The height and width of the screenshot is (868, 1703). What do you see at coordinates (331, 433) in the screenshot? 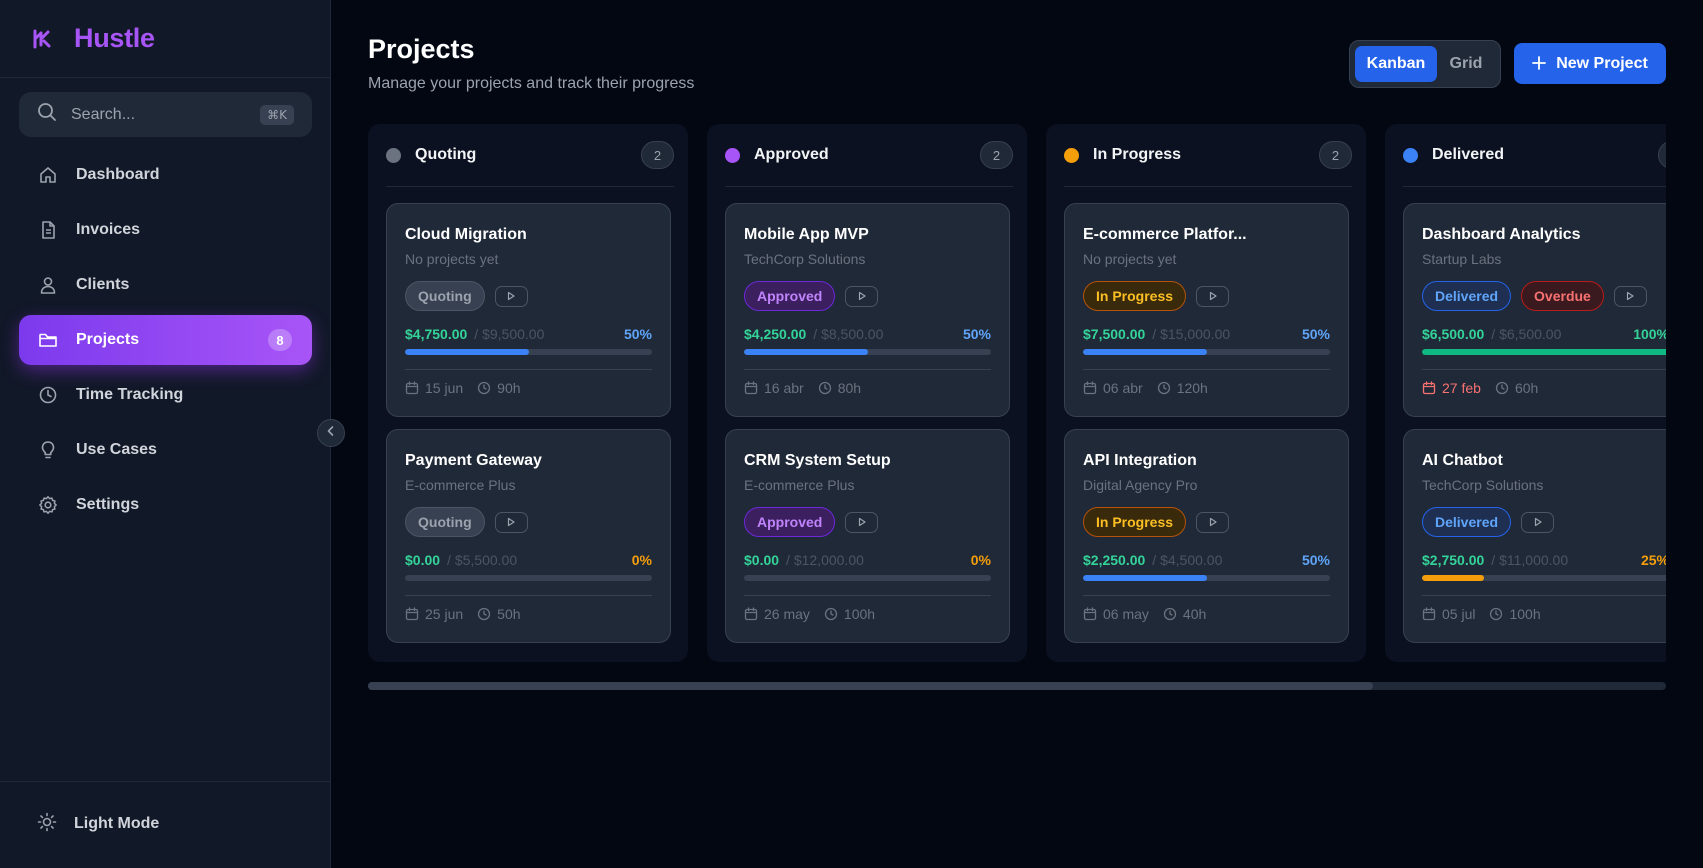
I see `collapse-sidebar-button` at bounding box center [331, 433].